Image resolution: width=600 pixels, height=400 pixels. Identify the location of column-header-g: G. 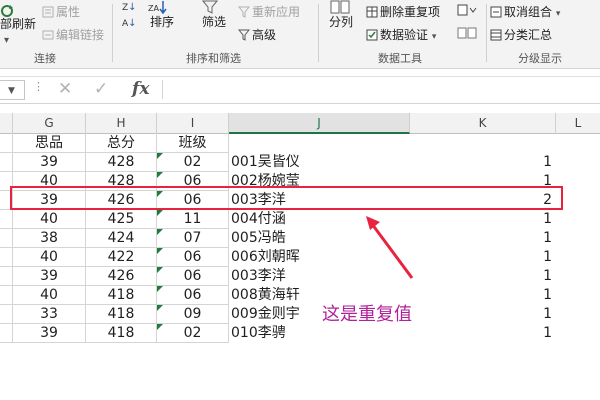
(49, 123).